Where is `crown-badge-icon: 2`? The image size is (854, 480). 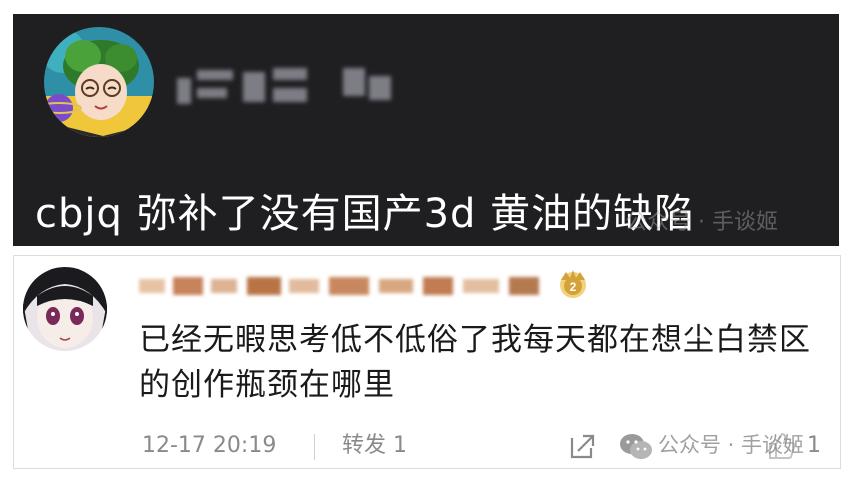 crown-badge-icon: 2 is located at coordinates (573, 284).